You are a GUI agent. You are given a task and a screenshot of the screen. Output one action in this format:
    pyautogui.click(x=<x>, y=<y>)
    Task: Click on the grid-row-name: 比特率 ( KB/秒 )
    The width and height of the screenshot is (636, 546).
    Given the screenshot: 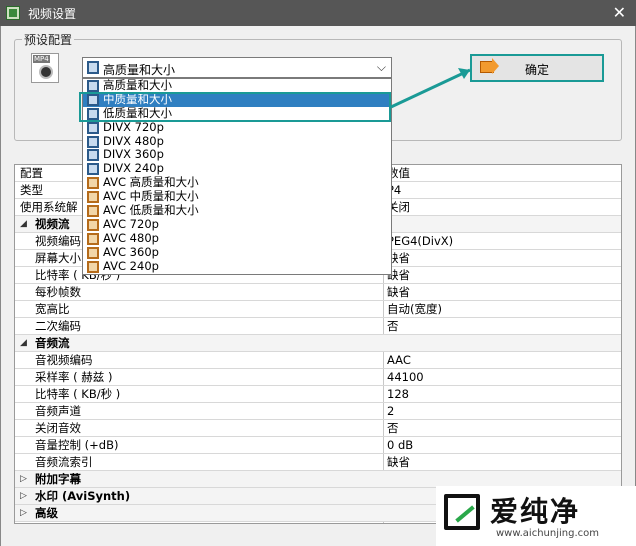 What is the action you would take?
    pyautogui.click(x=78, y=394)
    